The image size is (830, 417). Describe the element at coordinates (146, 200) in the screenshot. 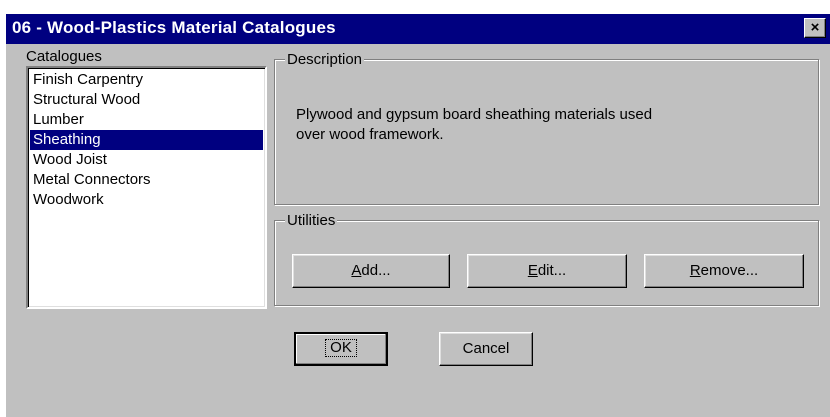

I see `list-item-woodwork: Woodwork` at that location.